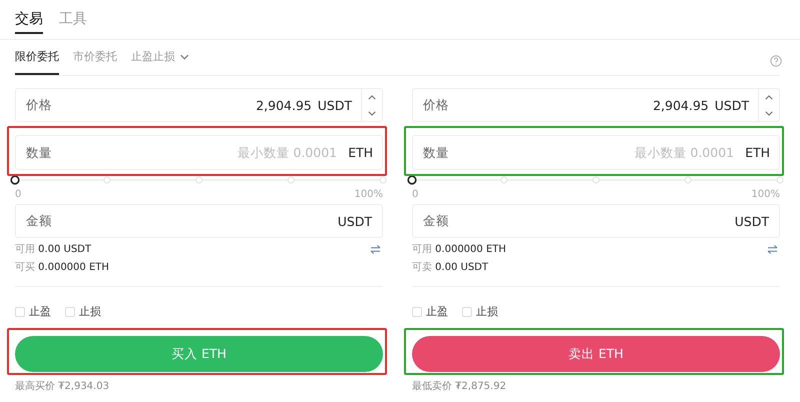 The height and width of the screenshot is (402, 800). Describe the element at coordinates (29, 17) in the screenshot. I see `tab: 交易` at that location.